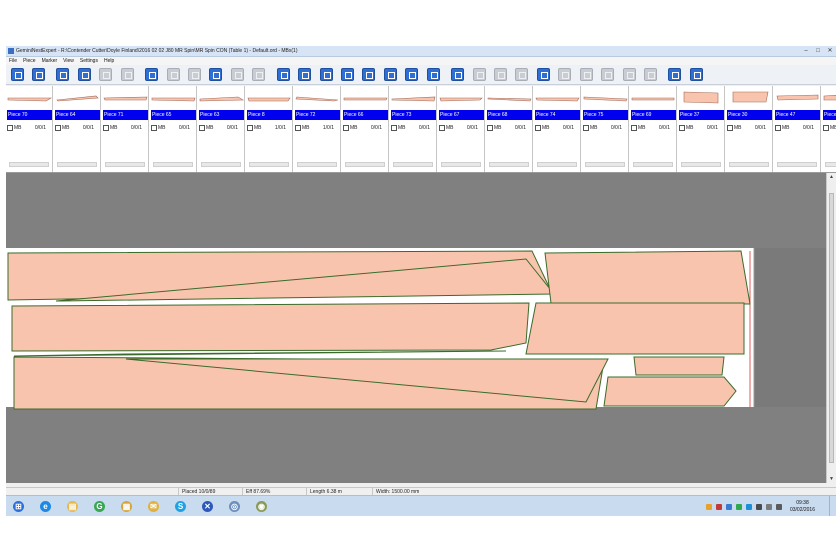 The height and width of the screenshot is (560, 840). Describe the element at coordinates (390, 74) in the screenshot. I see `notch-icon` at that location.